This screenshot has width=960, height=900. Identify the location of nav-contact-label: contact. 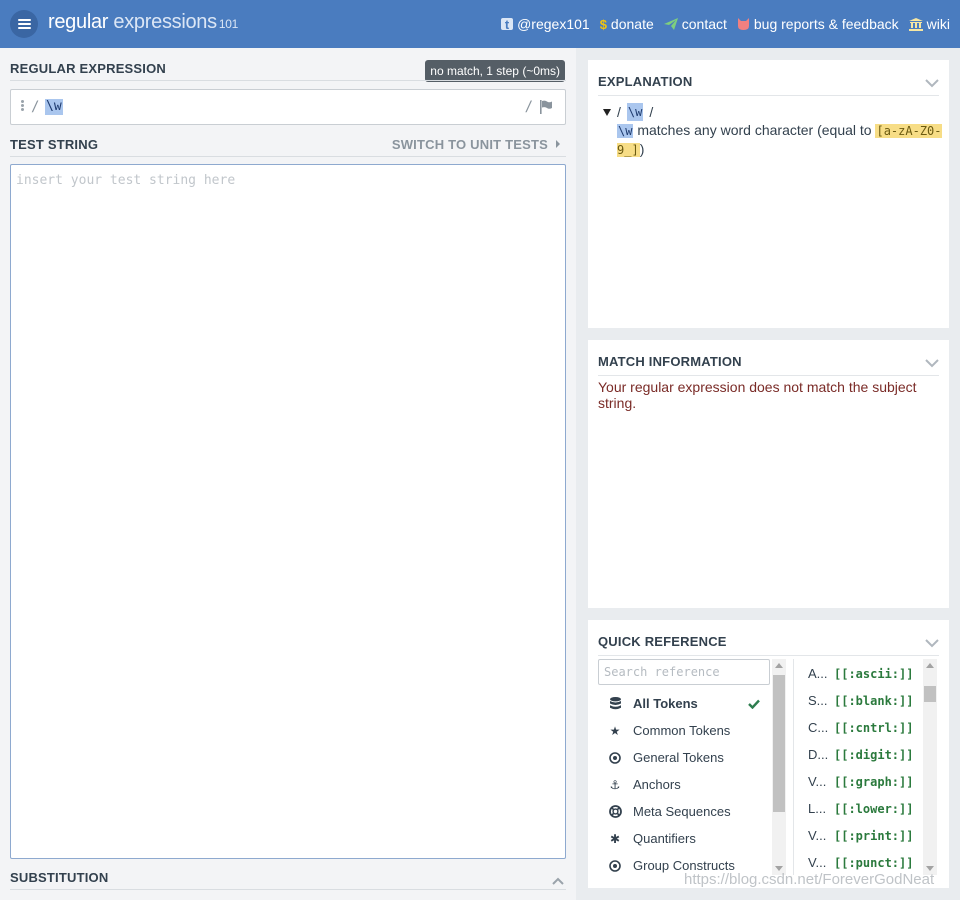
(704, 24).